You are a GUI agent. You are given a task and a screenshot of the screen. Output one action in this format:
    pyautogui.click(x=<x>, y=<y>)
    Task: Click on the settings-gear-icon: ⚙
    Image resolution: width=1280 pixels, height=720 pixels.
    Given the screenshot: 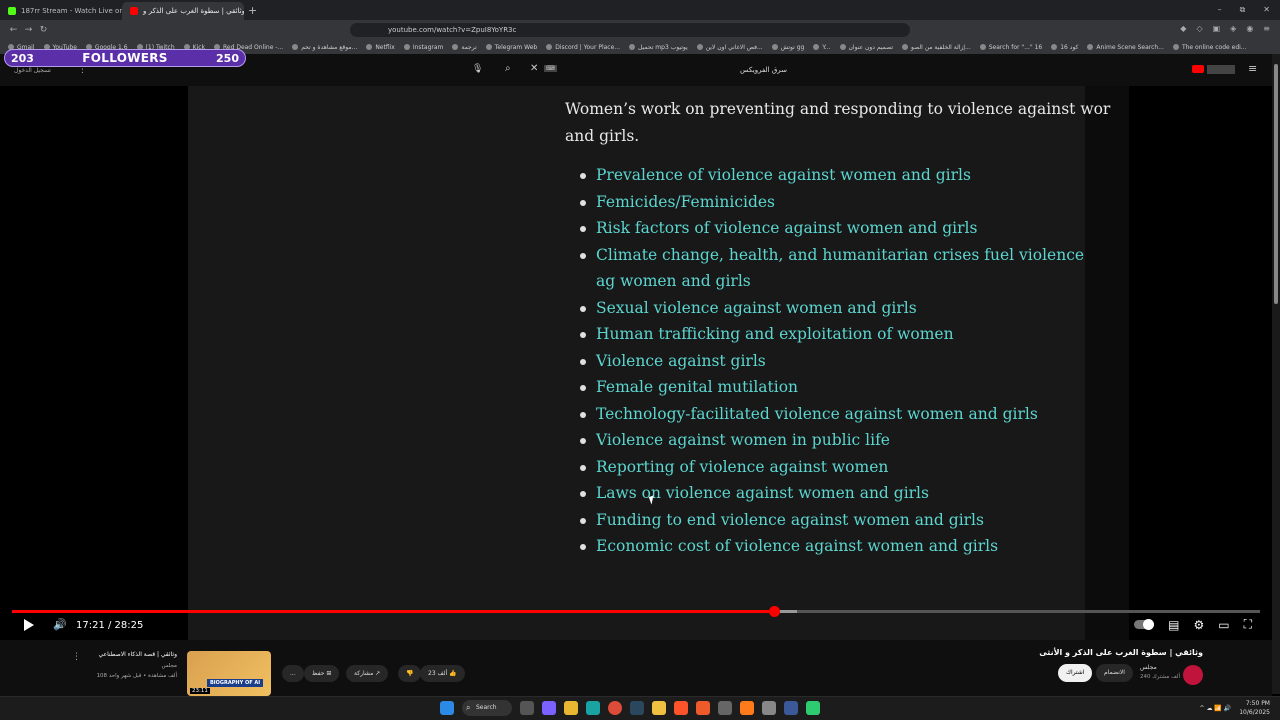 What is the action you would take?
    pyautogui.click(x=1198, y=625)
    